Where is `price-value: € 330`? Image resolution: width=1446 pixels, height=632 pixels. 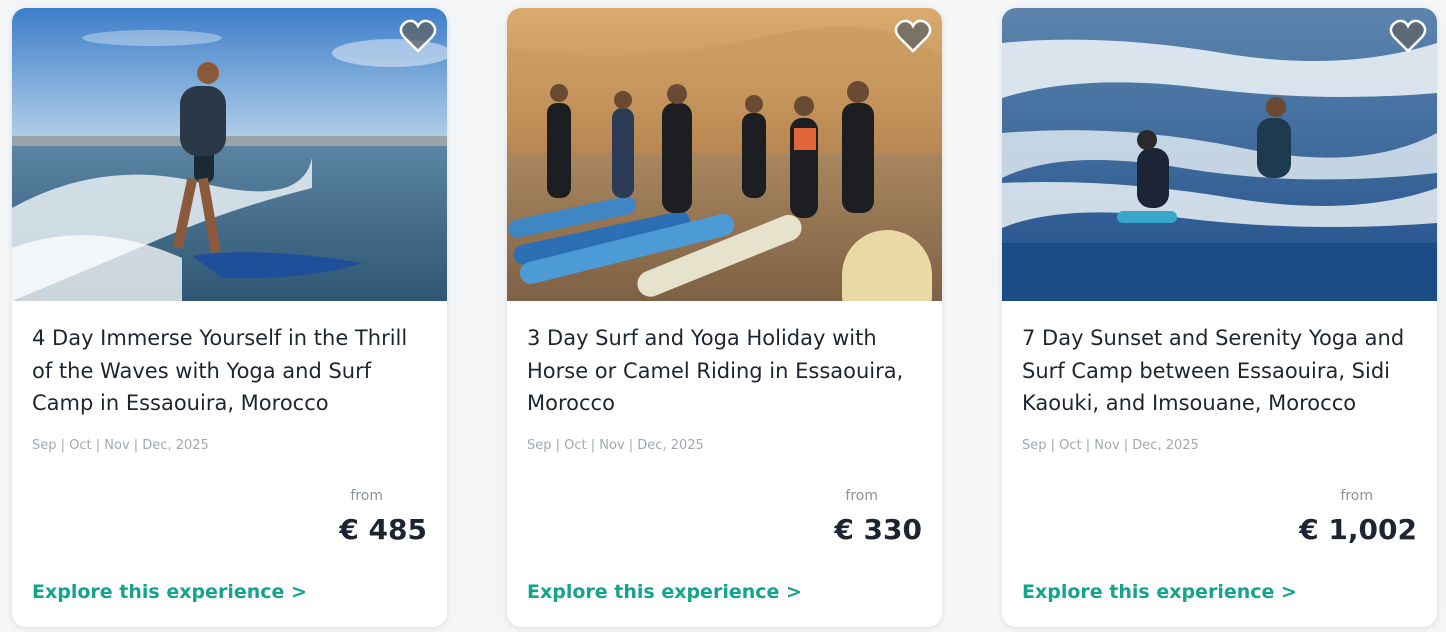 price-value: € 330 is located at coordinates (878, 529).